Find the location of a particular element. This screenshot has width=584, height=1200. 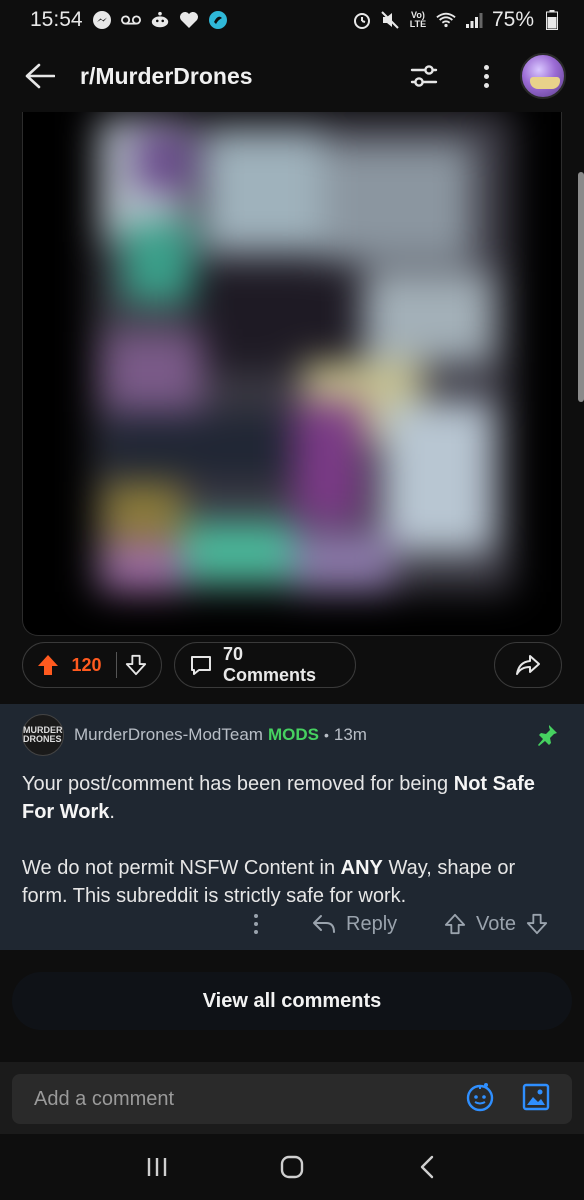

battery-icon is located at coordinates (552, 20).